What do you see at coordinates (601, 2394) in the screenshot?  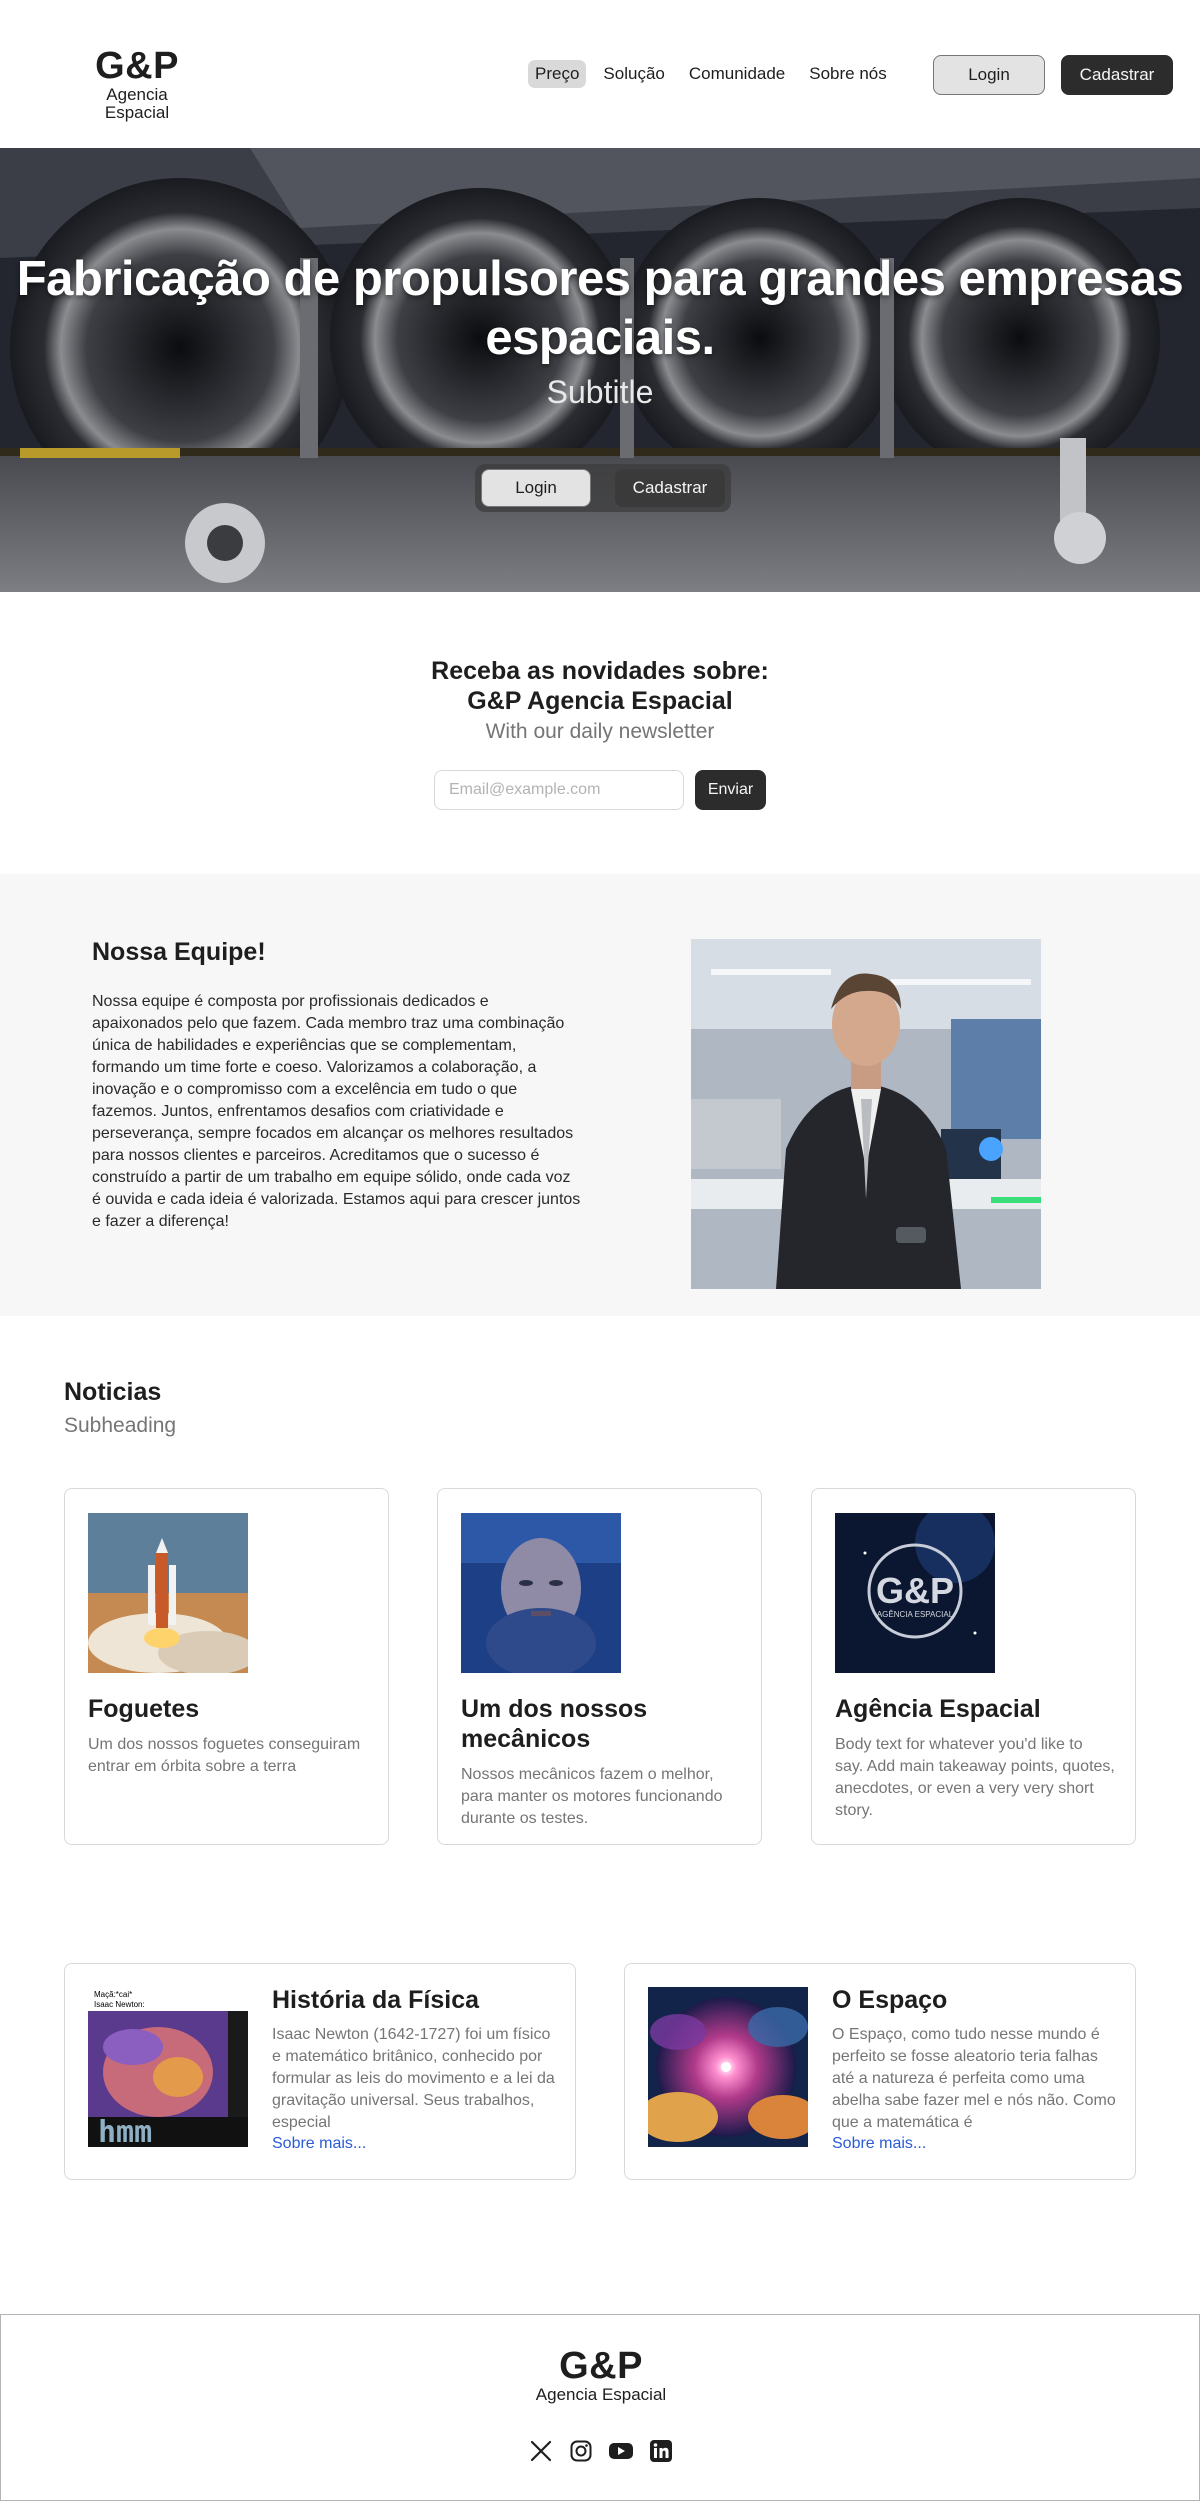 I see `footer-logo-subtitle: Agencia Espacial` at bounding box center [601, 2394].